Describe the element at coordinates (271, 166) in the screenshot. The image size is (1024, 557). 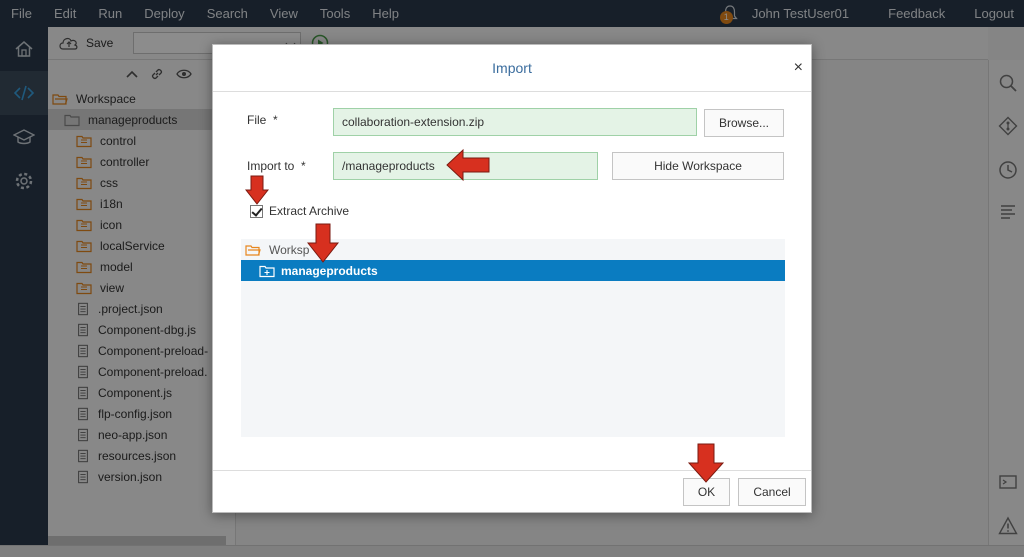
I see `import-to-label-text: Import to` at that location.